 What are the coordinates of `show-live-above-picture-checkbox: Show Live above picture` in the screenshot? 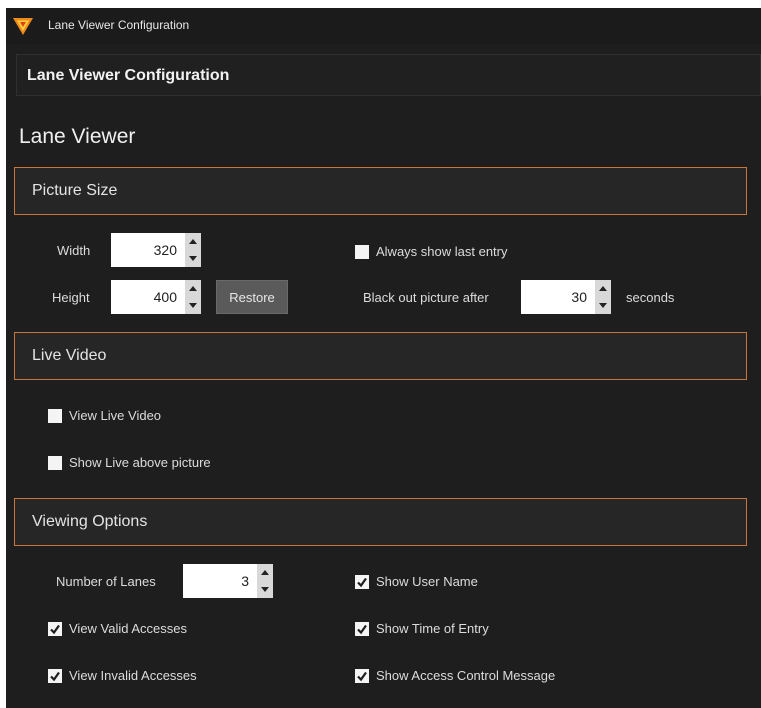 It's located at (129, 462).